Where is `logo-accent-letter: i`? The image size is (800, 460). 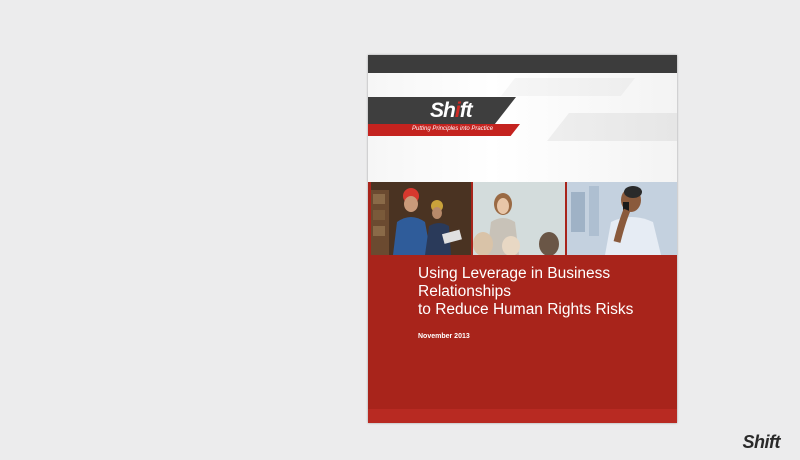
logo-accent-letter: i is located at coordinates (457, 110).